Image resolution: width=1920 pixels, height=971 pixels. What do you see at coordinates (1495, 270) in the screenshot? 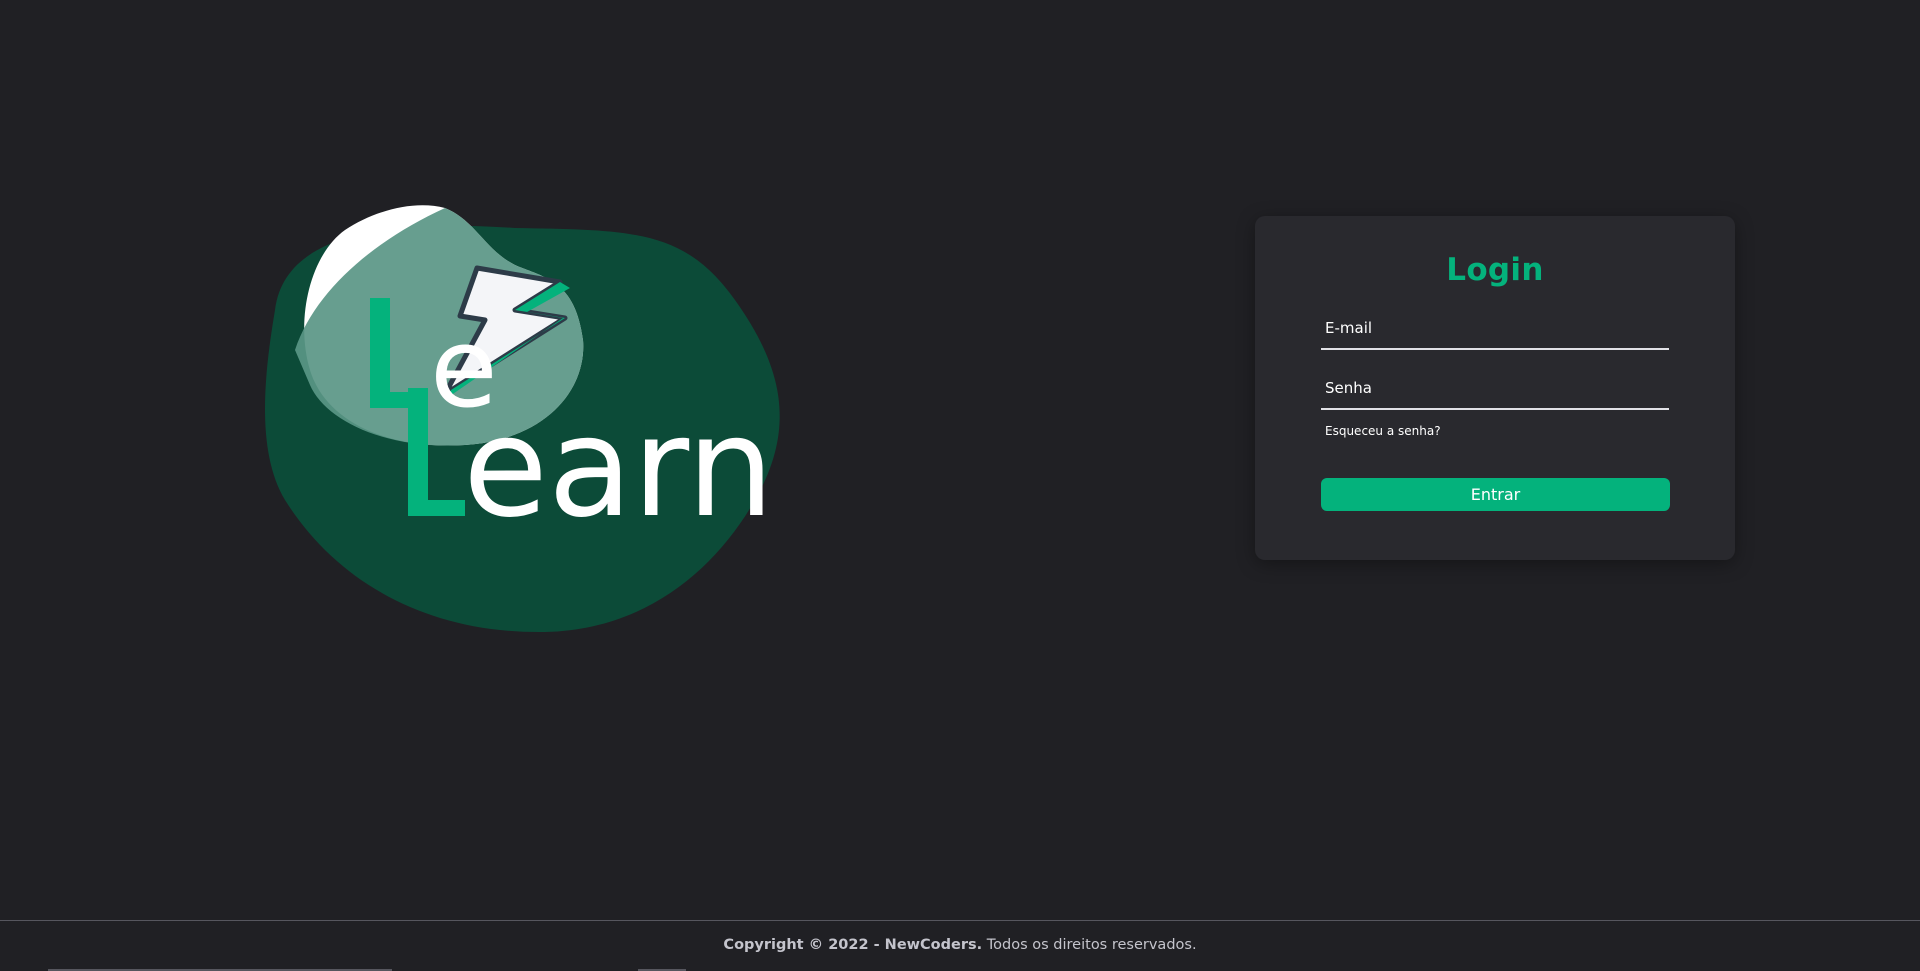
I see `login-title: Login` at bounding box center [1495, 270].